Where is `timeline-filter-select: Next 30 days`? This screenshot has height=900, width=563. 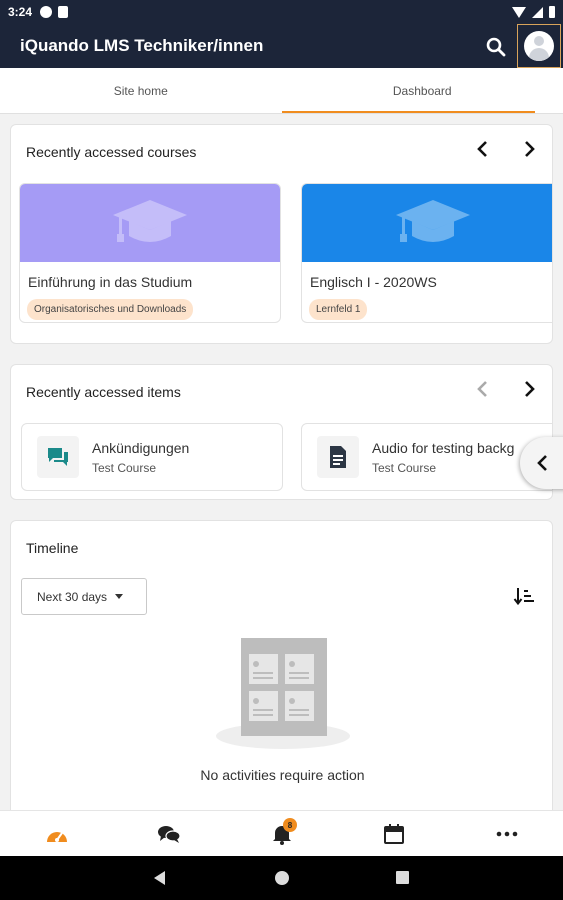 timeline-filter-select: Next 30 days is located at coordinates (84, 596).